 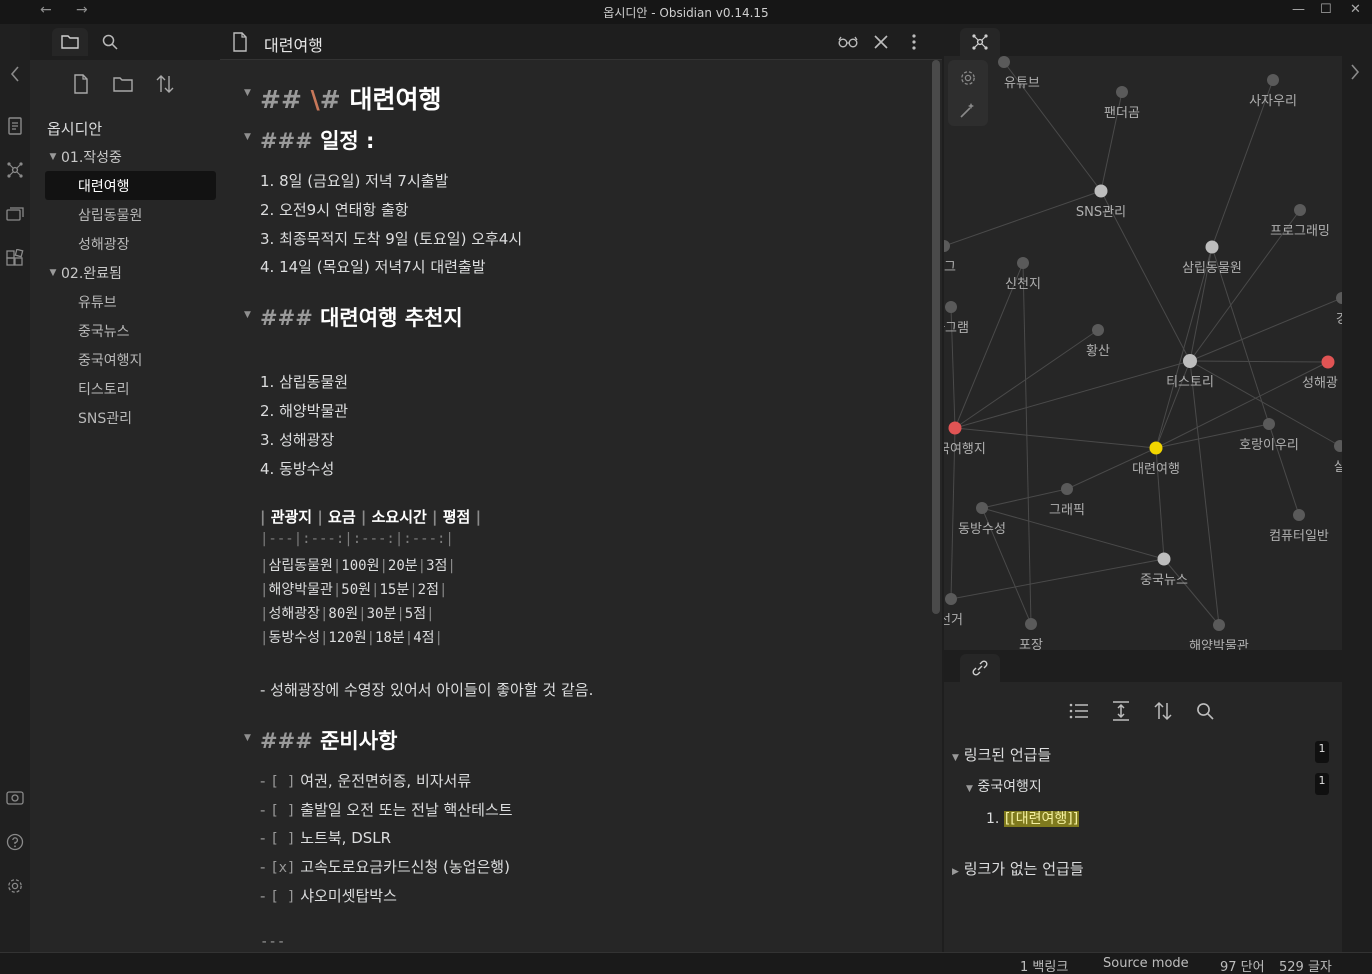 What do you see at coordinates (1033, 818) in the screenshot?
I see `backlink-match: 1. [[대련여행]]` at bounding box center [1033, 818].